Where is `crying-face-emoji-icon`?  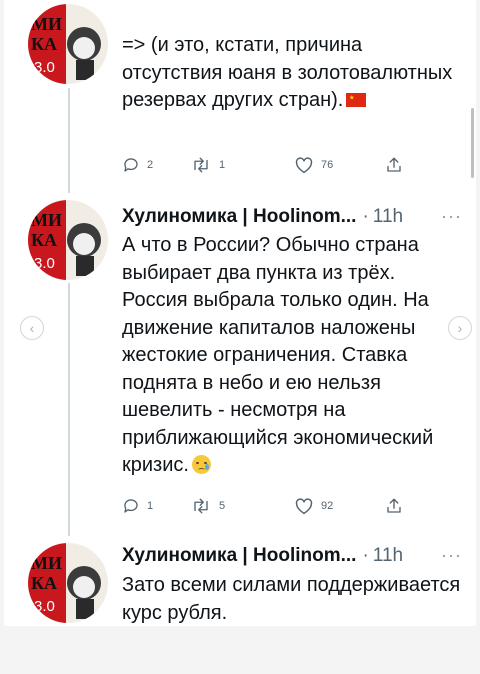 crying-face-emoji-icon is located at coordinates (201, 464).